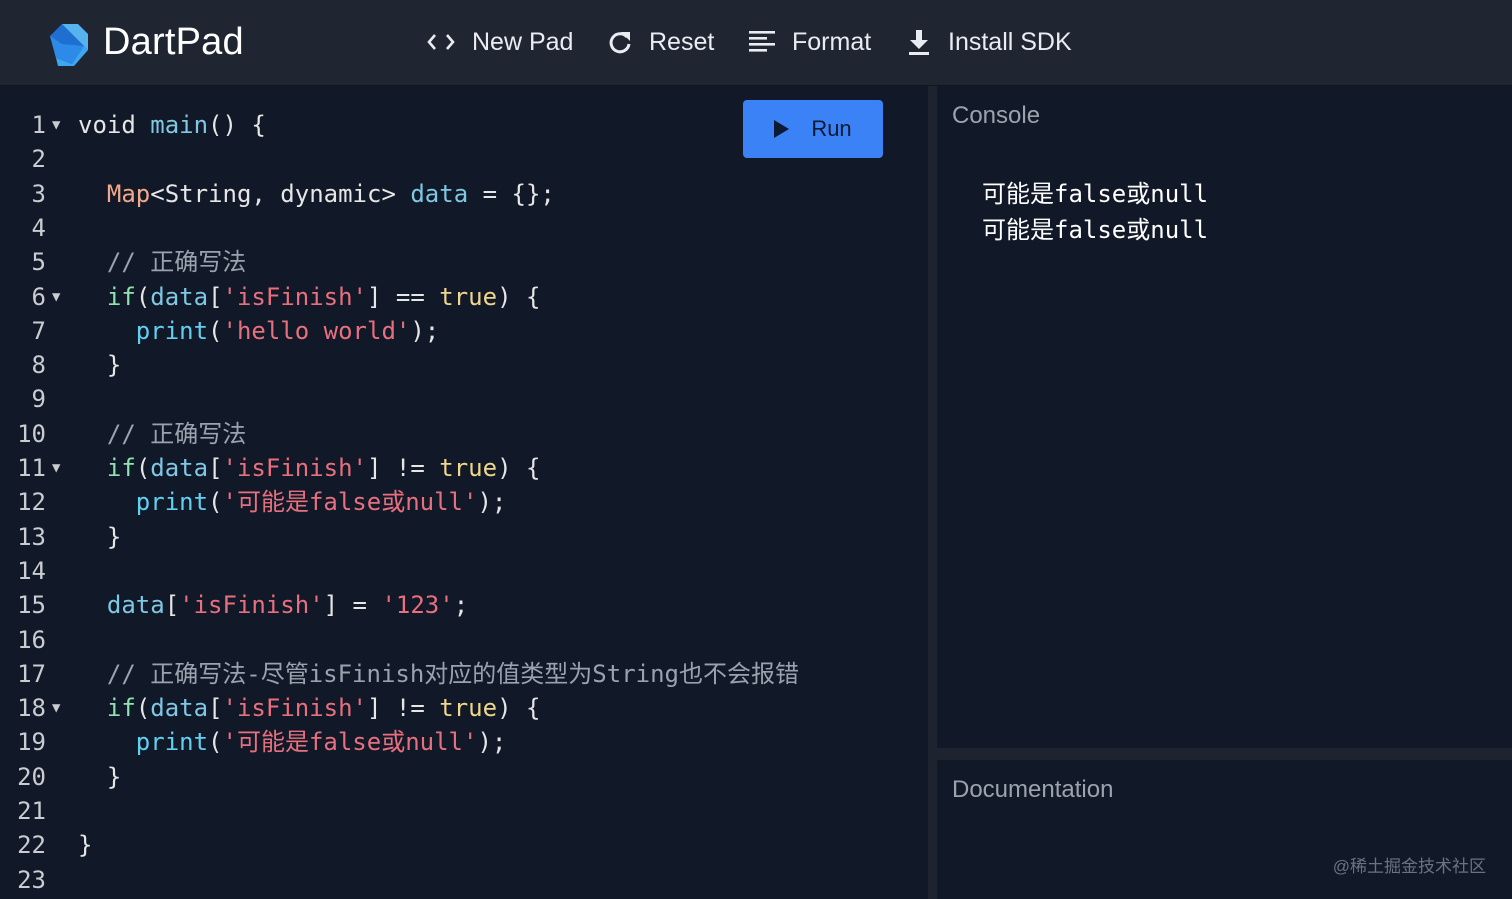  What do you see at coordinates (519, 468) in the screenshot?
I see `code-token: ) {` at bounding box center [519, 468].